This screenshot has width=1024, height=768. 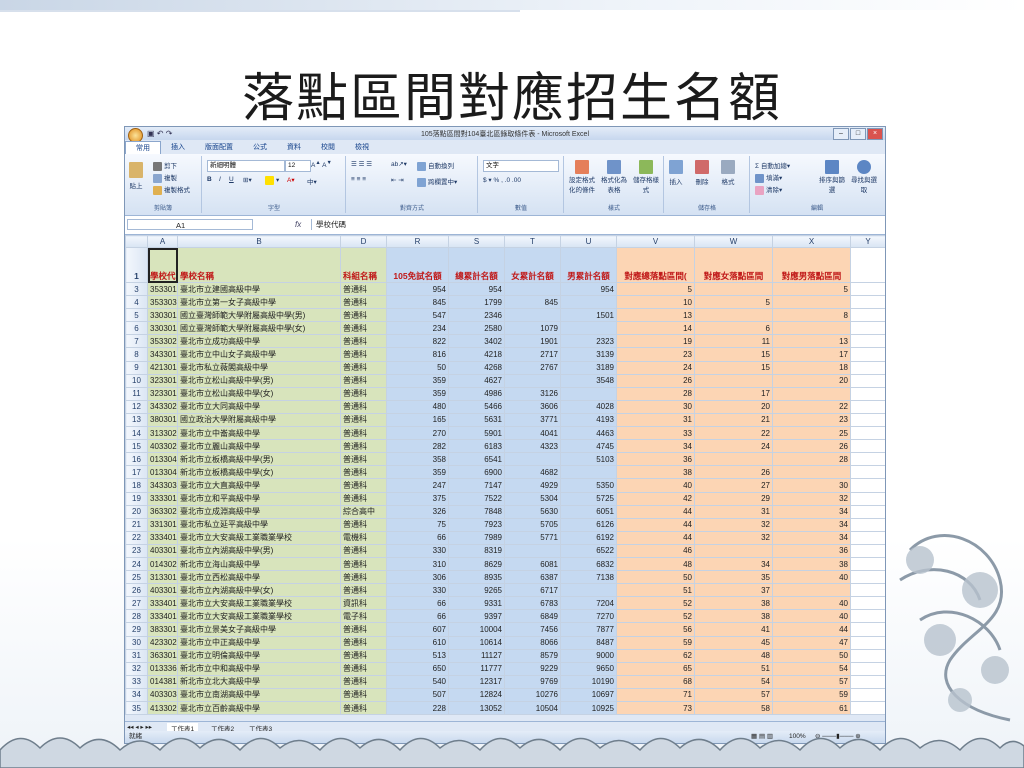 What do you see at coordinates (259, 668) in the screenshot?
I see `cell: 新北市立中和高級中學` at bounding box center [259, 668].